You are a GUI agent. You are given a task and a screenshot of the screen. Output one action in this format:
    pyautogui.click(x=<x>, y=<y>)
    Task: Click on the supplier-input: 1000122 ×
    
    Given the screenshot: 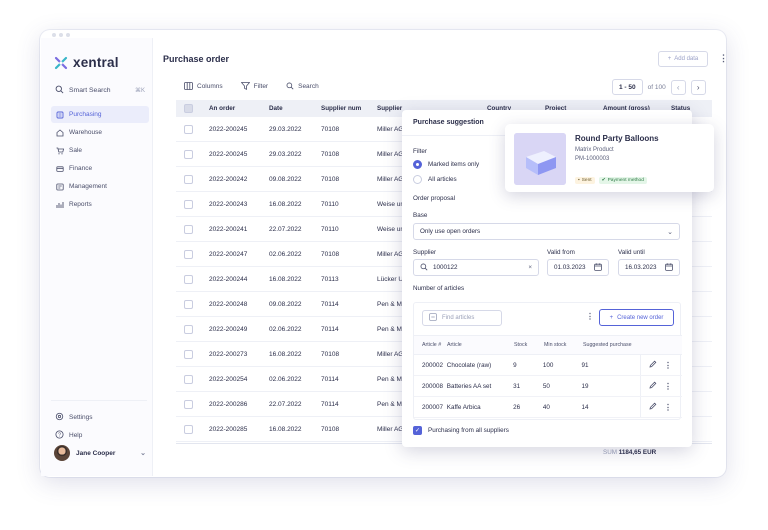 What is the action you would take?
    pyautogui.click(x=476, y=267)
    